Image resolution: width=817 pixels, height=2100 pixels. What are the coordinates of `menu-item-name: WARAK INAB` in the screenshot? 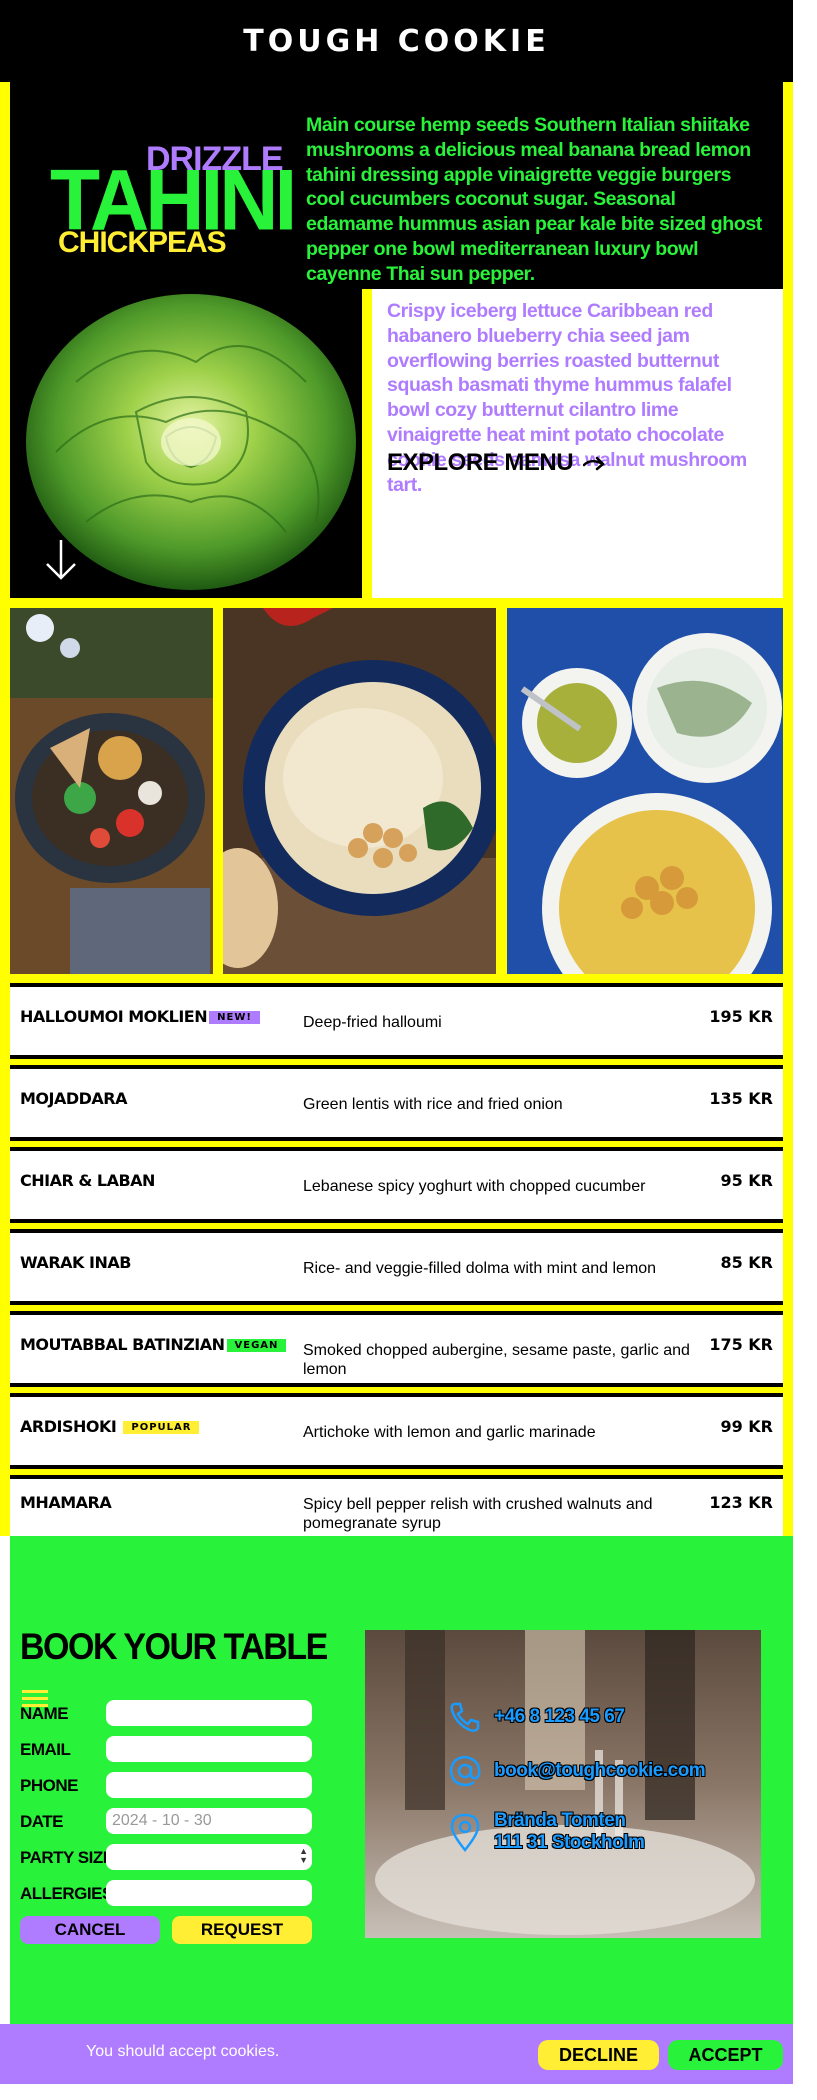 It's located at (75, 1262).